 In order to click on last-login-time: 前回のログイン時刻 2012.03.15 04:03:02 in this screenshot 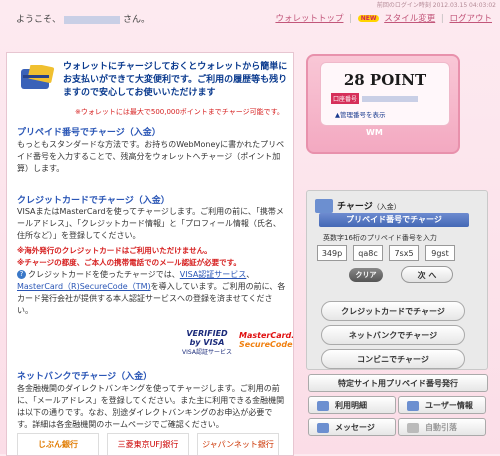, I will do `click(436, 5)`.